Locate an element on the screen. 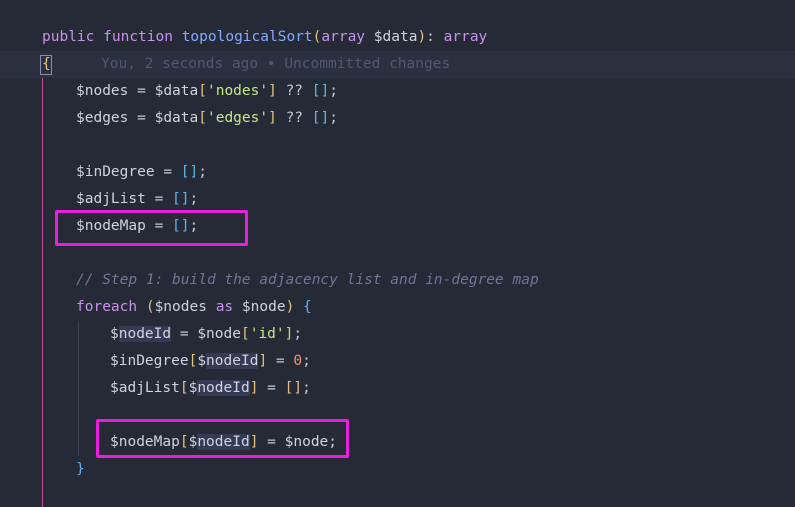  code-line-nodeid: $nodeId = $node['id']; is located at coordinates (397, 334).